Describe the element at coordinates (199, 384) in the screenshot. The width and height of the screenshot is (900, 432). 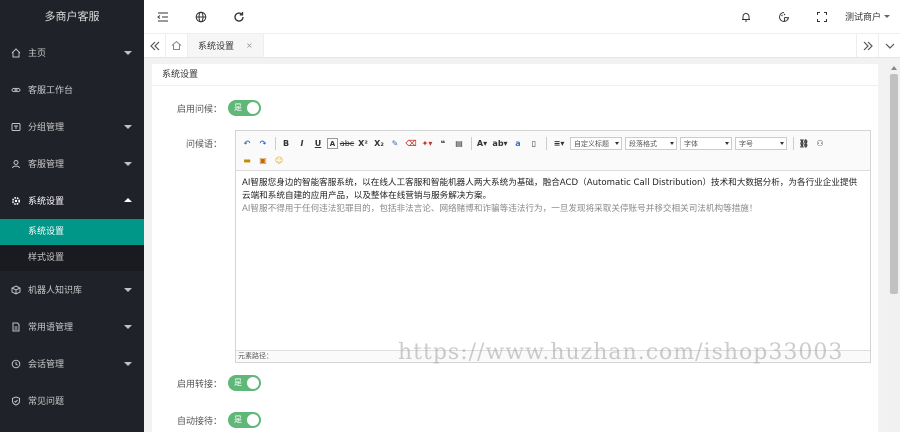
I see `transfer-label: 启用转接：` at that location.